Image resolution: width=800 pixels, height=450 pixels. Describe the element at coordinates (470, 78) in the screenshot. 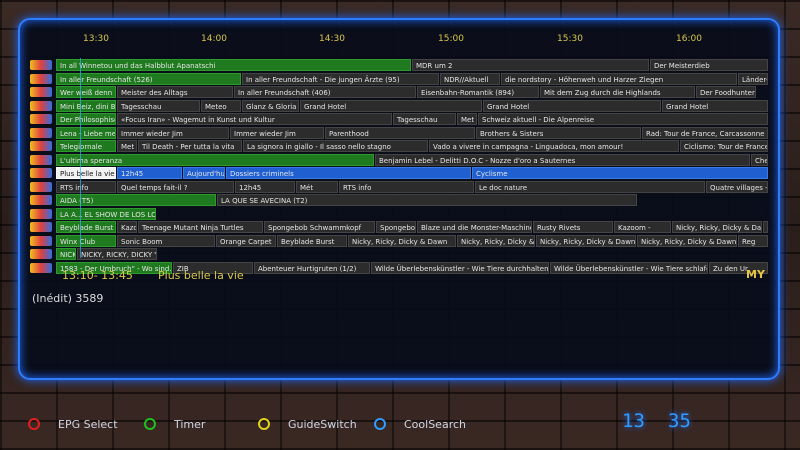

I see `program-cell: NDR//Aktuell` at that location.